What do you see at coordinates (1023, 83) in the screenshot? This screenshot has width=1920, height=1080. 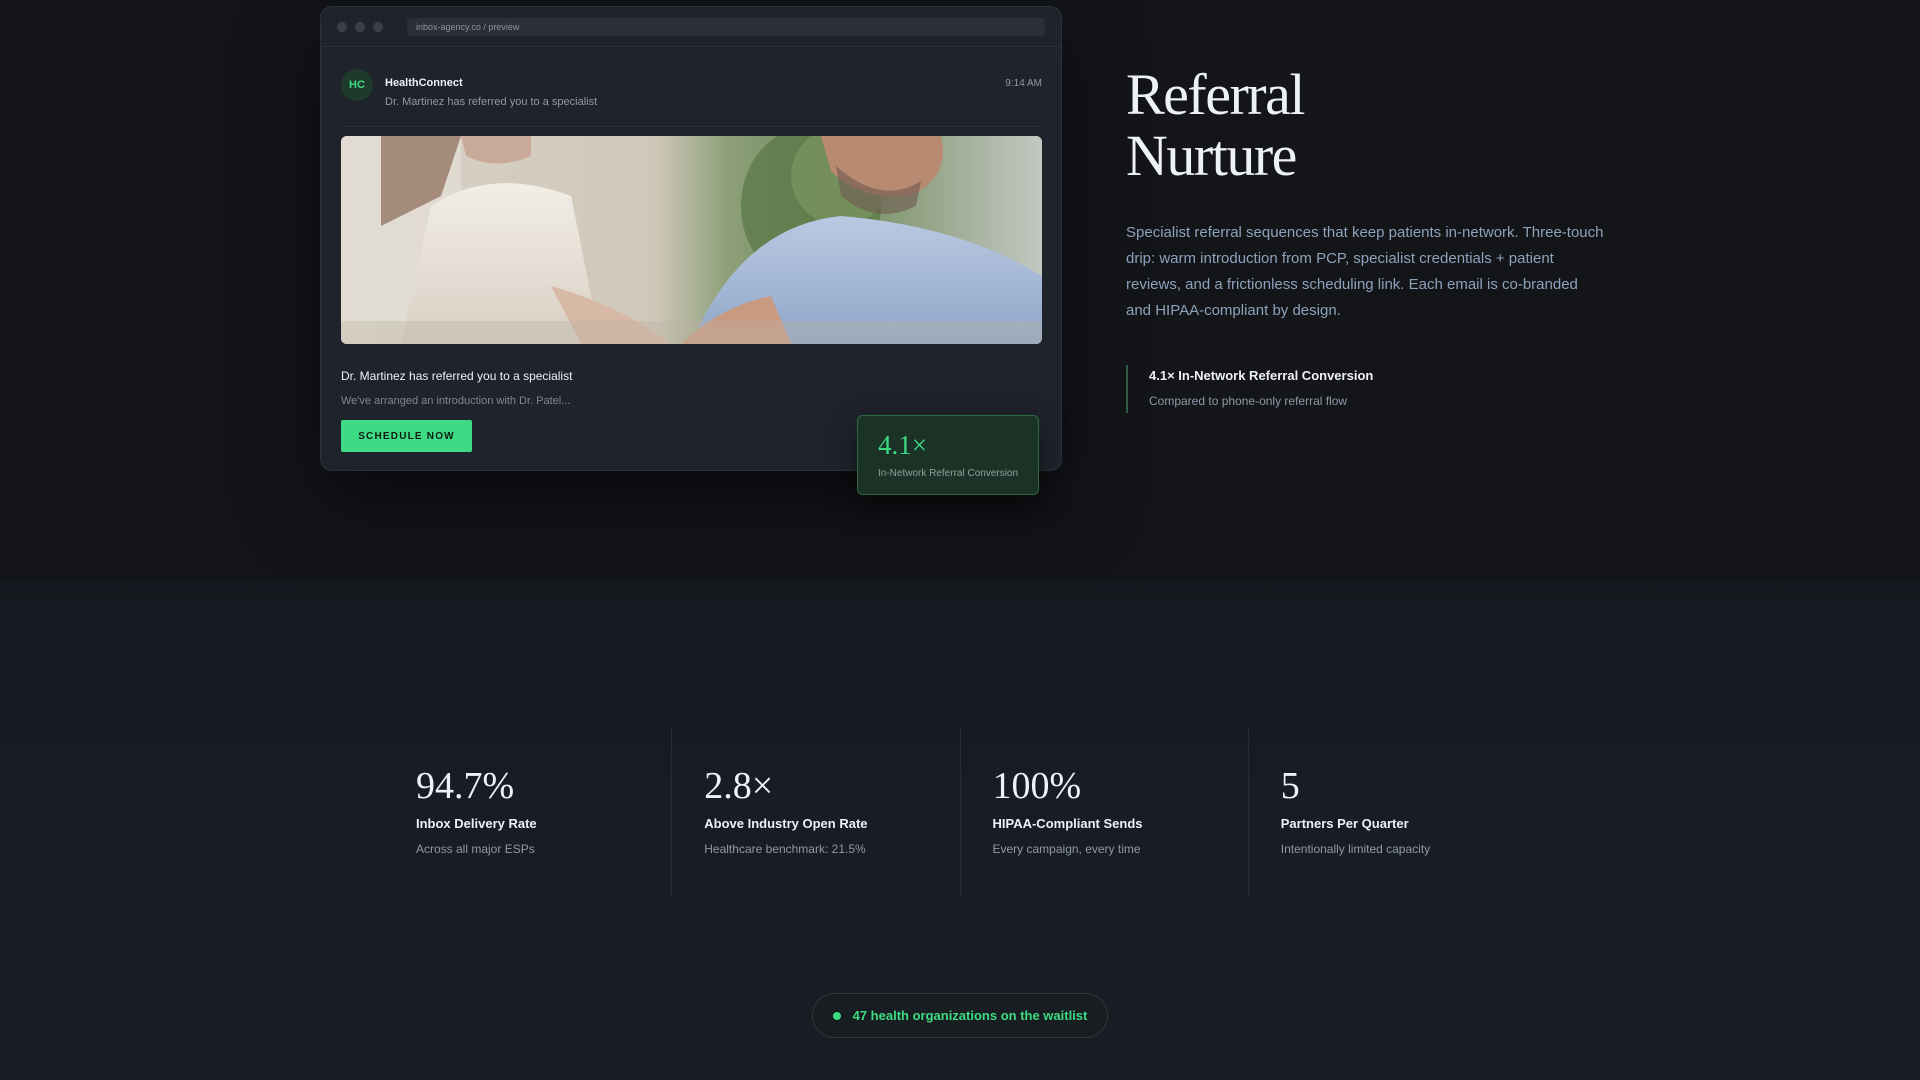 I see `email-timestamp: 9:14 AM` at bounding box center [1023, 83].